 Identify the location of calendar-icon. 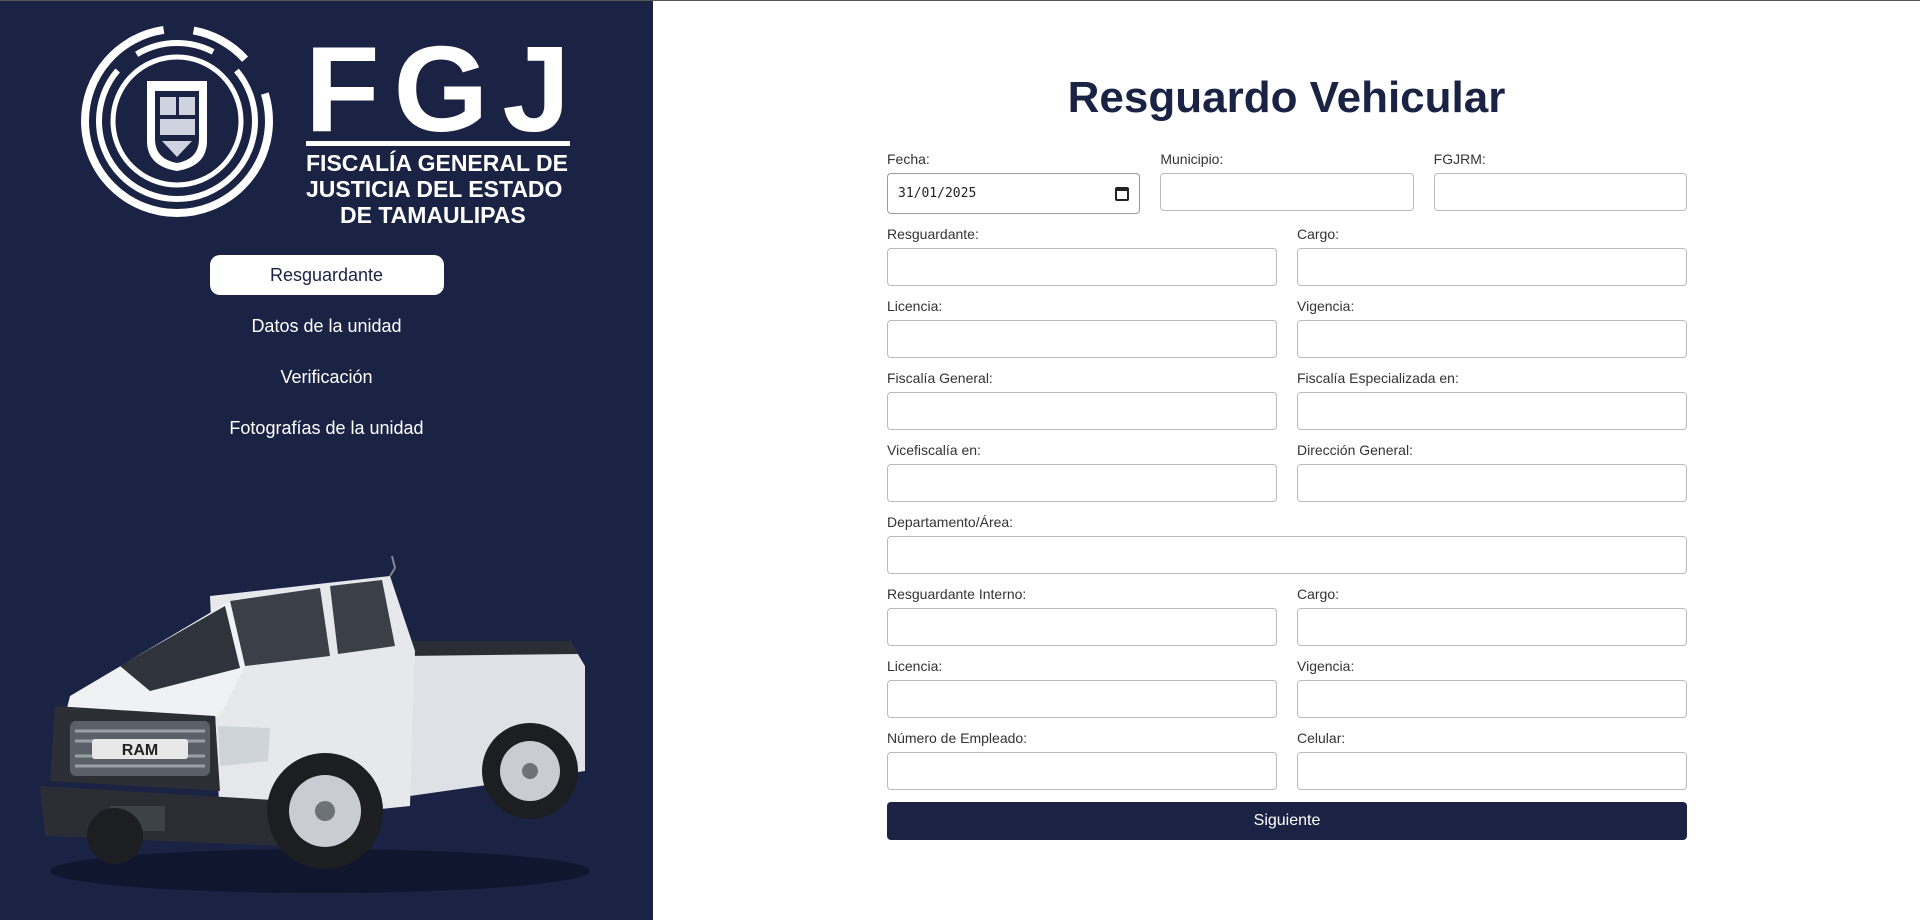
(1122, 193).